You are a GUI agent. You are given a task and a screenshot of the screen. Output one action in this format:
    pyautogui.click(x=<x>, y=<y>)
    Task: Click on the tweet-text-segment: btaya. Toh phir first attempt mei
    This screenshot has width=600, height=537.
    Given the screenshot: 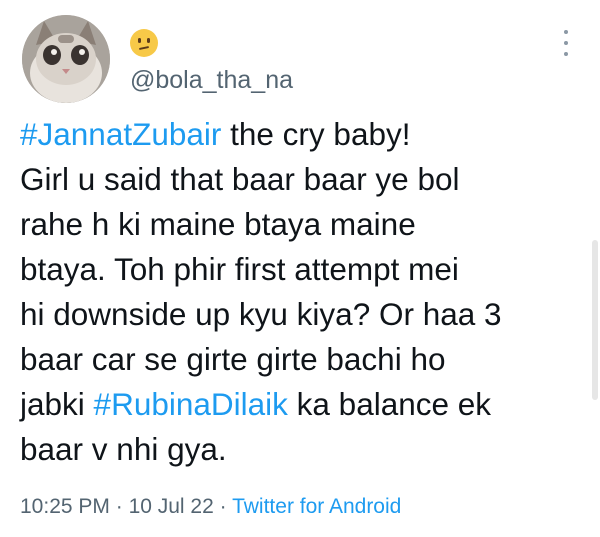 What is the action you would take?
    pyautogui.click(x=239, y=269)
    